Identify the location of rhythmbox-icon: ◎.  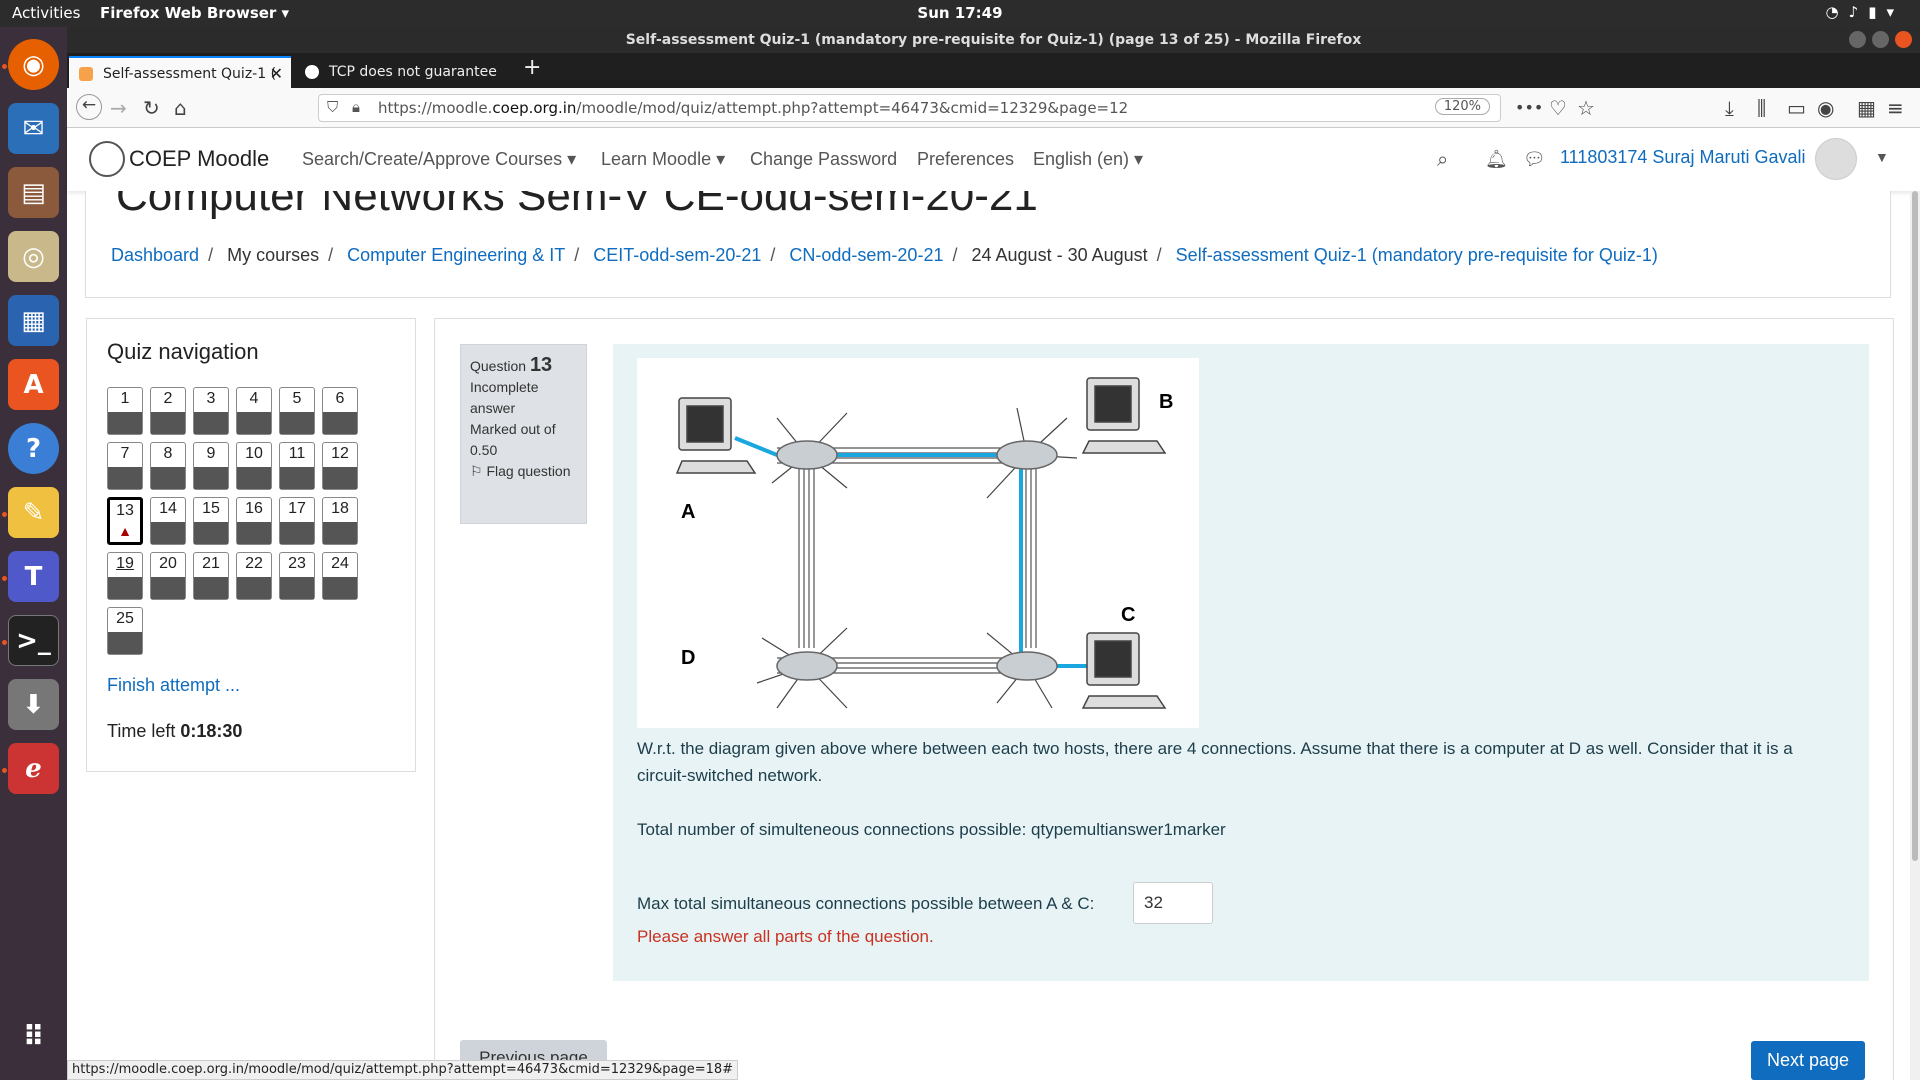
(33, 256).